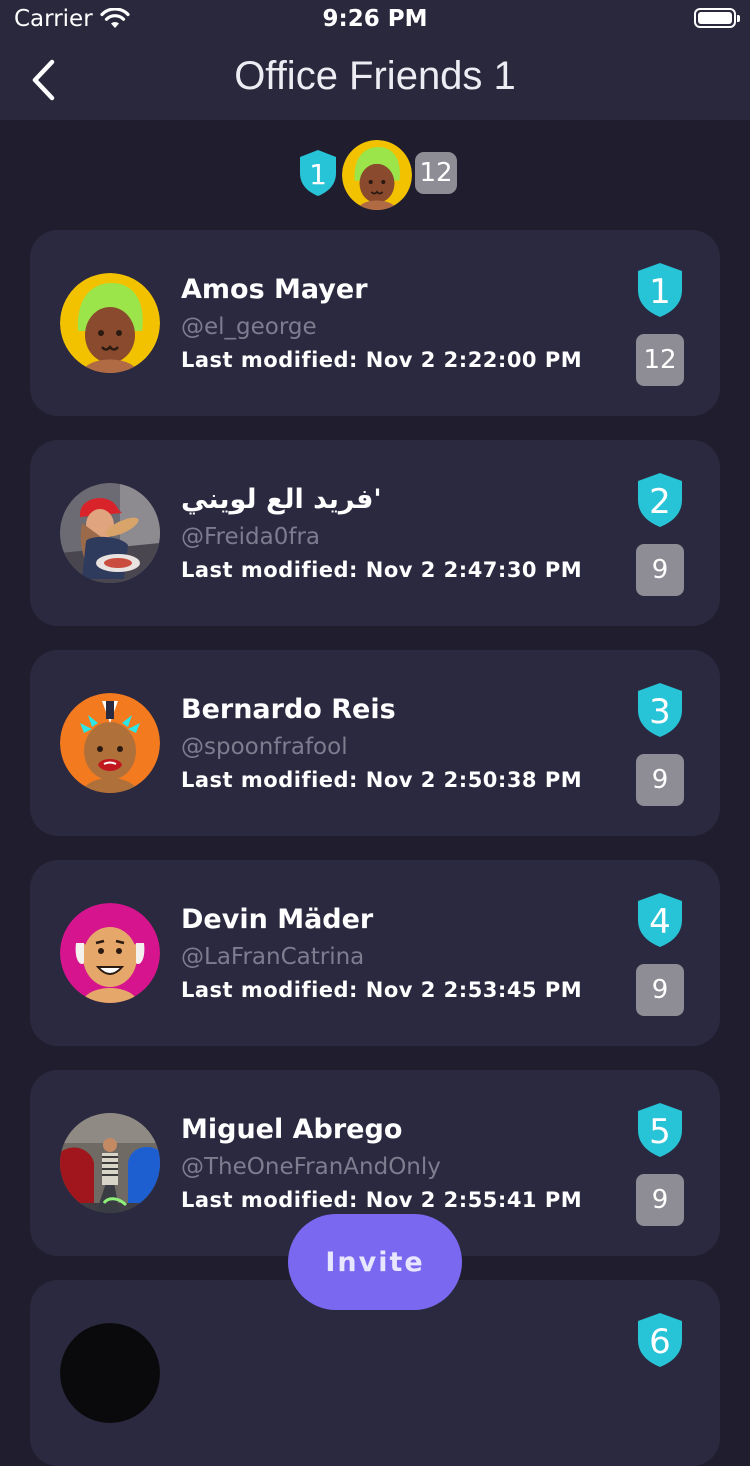  I want to click on summary-rank: 1, so click(318, 174).